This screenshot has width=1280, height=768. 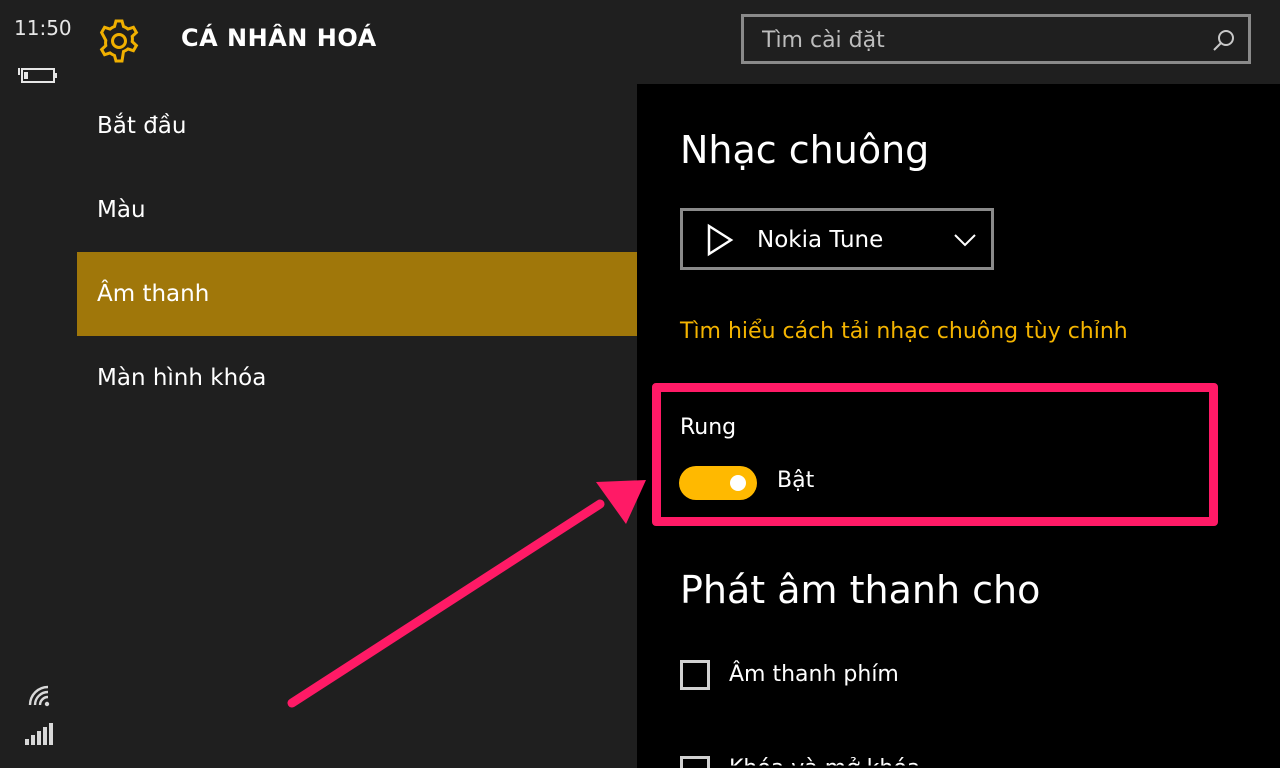 I want to click on annotation-arrow, so click(x=466, y=594).